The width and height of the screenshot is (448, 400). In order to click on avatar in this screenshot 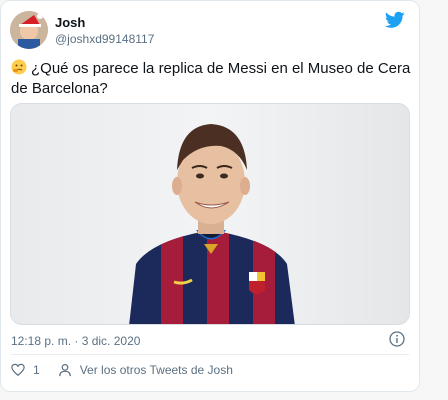, I will do `click(29, 30)`.